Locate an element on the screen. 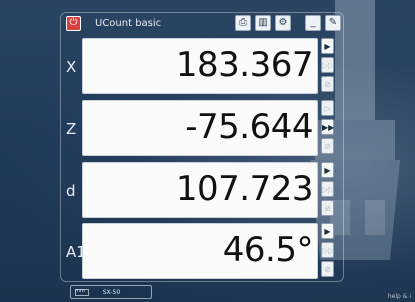  axis-row-a1: A1 46.5° ▶ ▷▷ ⊘ is located at coordinates (201, 252).